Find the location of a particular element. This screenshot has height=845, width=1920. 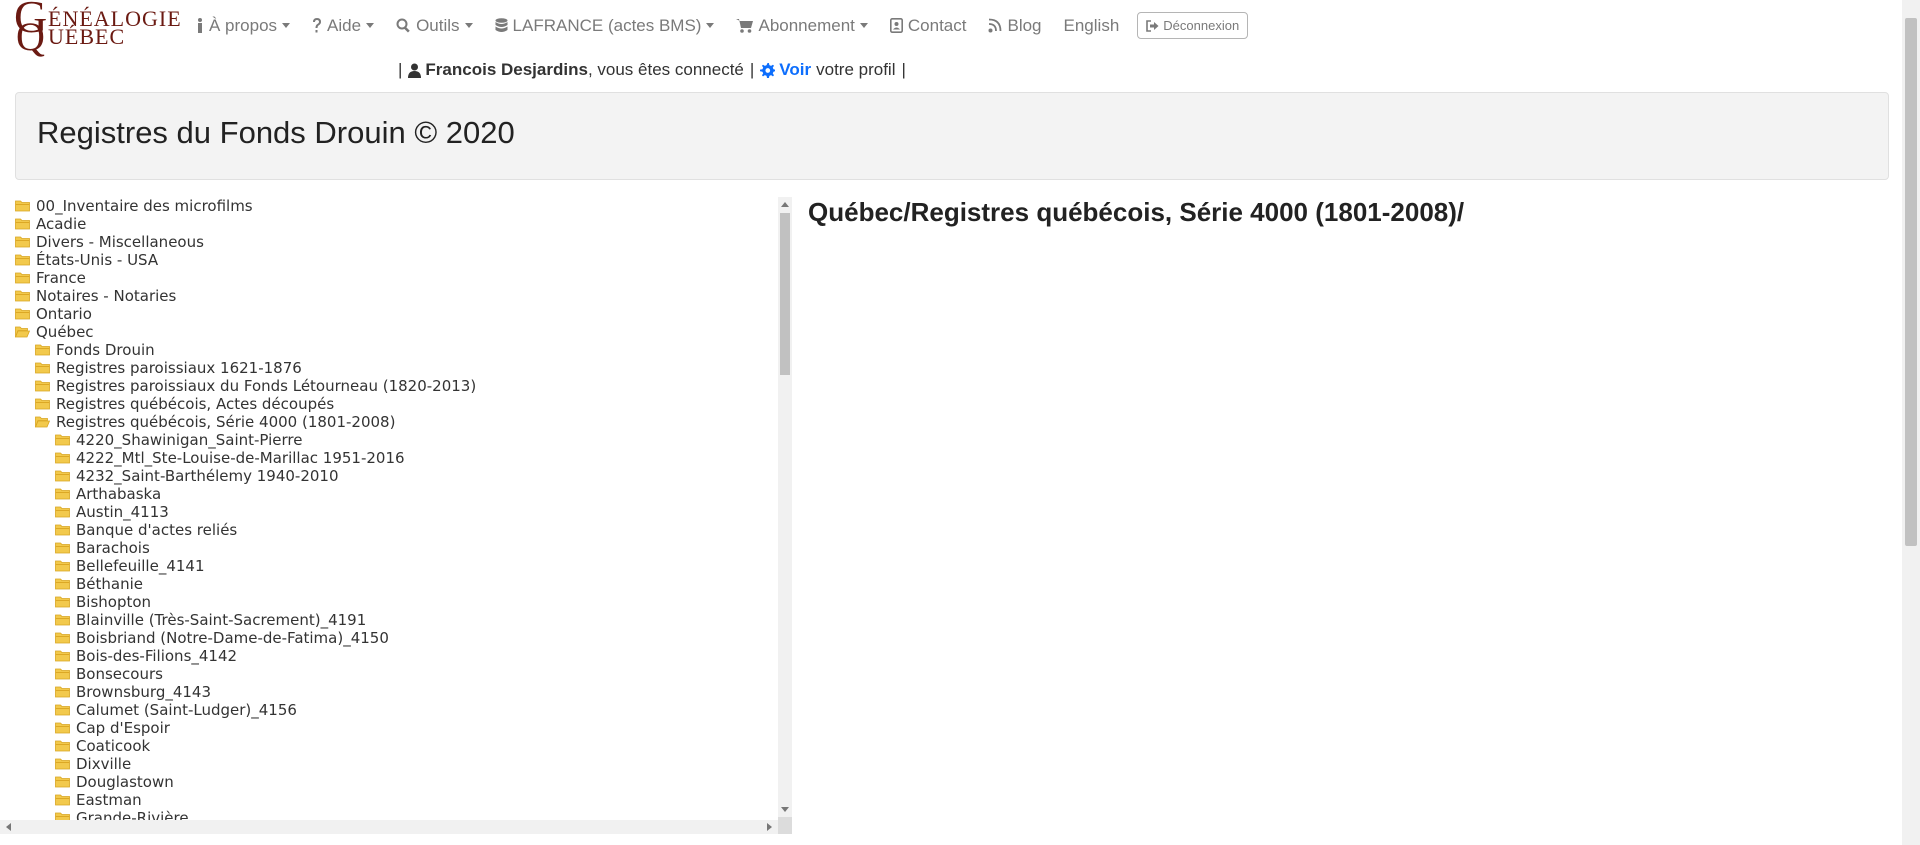

tree-node: 00_Inventaire des microfilms is located at coordinates (134, 206).